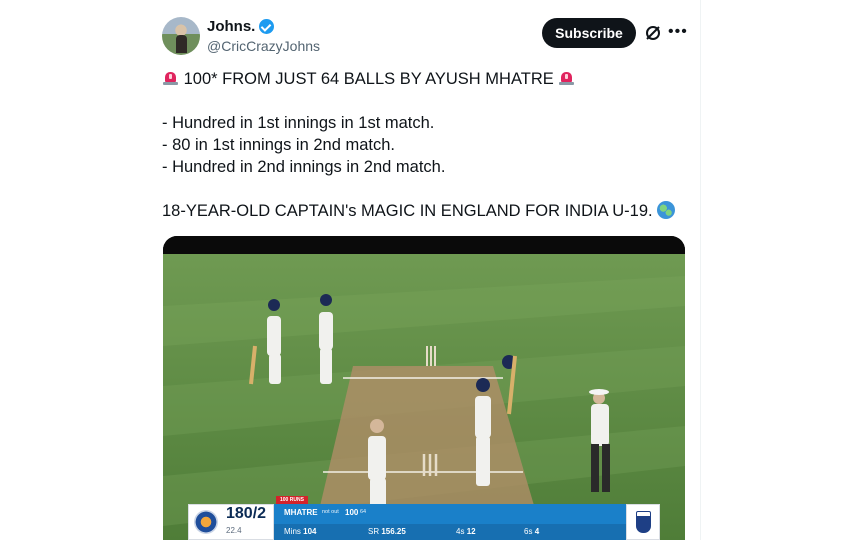  Describe the element at coordinates (368, 79) in the screenshot. I see `headline-text: 100* FROM JUST 64 BALLS BY AYUSH MHATRE` at that location.